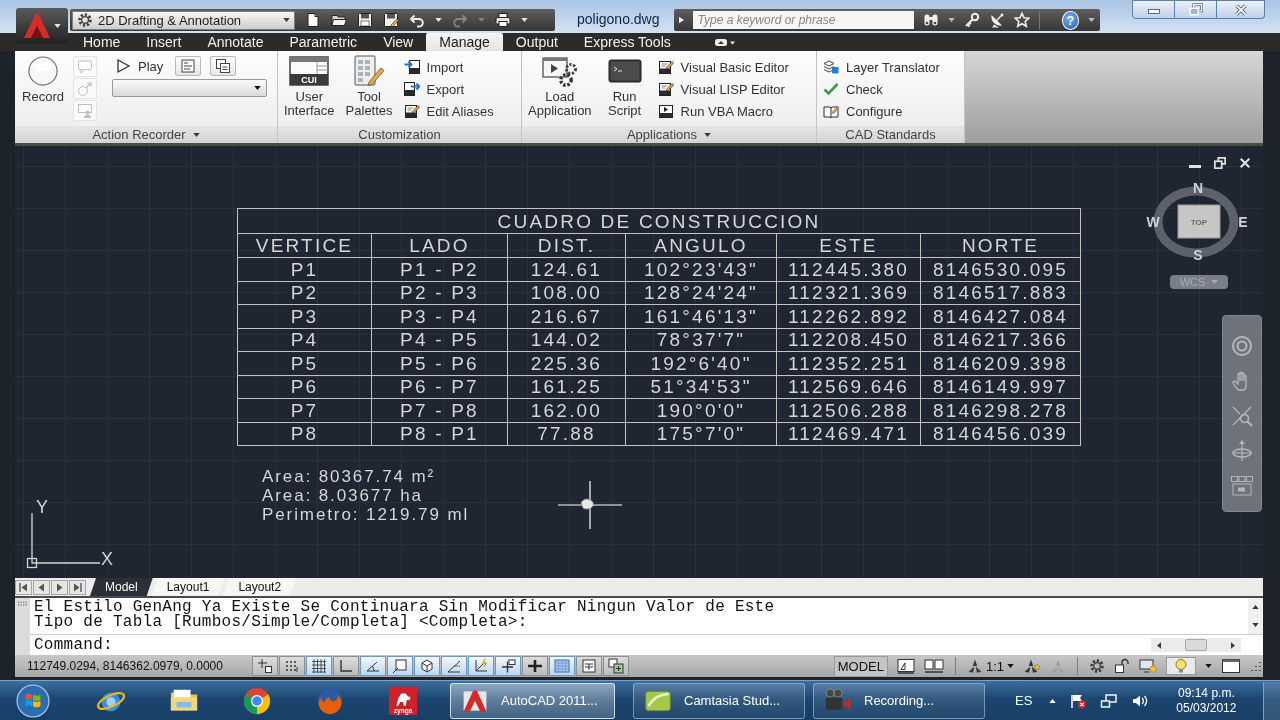 The width and height of the screenshot is (1280, 720). What do you see at coordinates (369, 86) in the screenshot?
I see `ribbon-button: Tool Palettes` at bounding box center [369, 86].